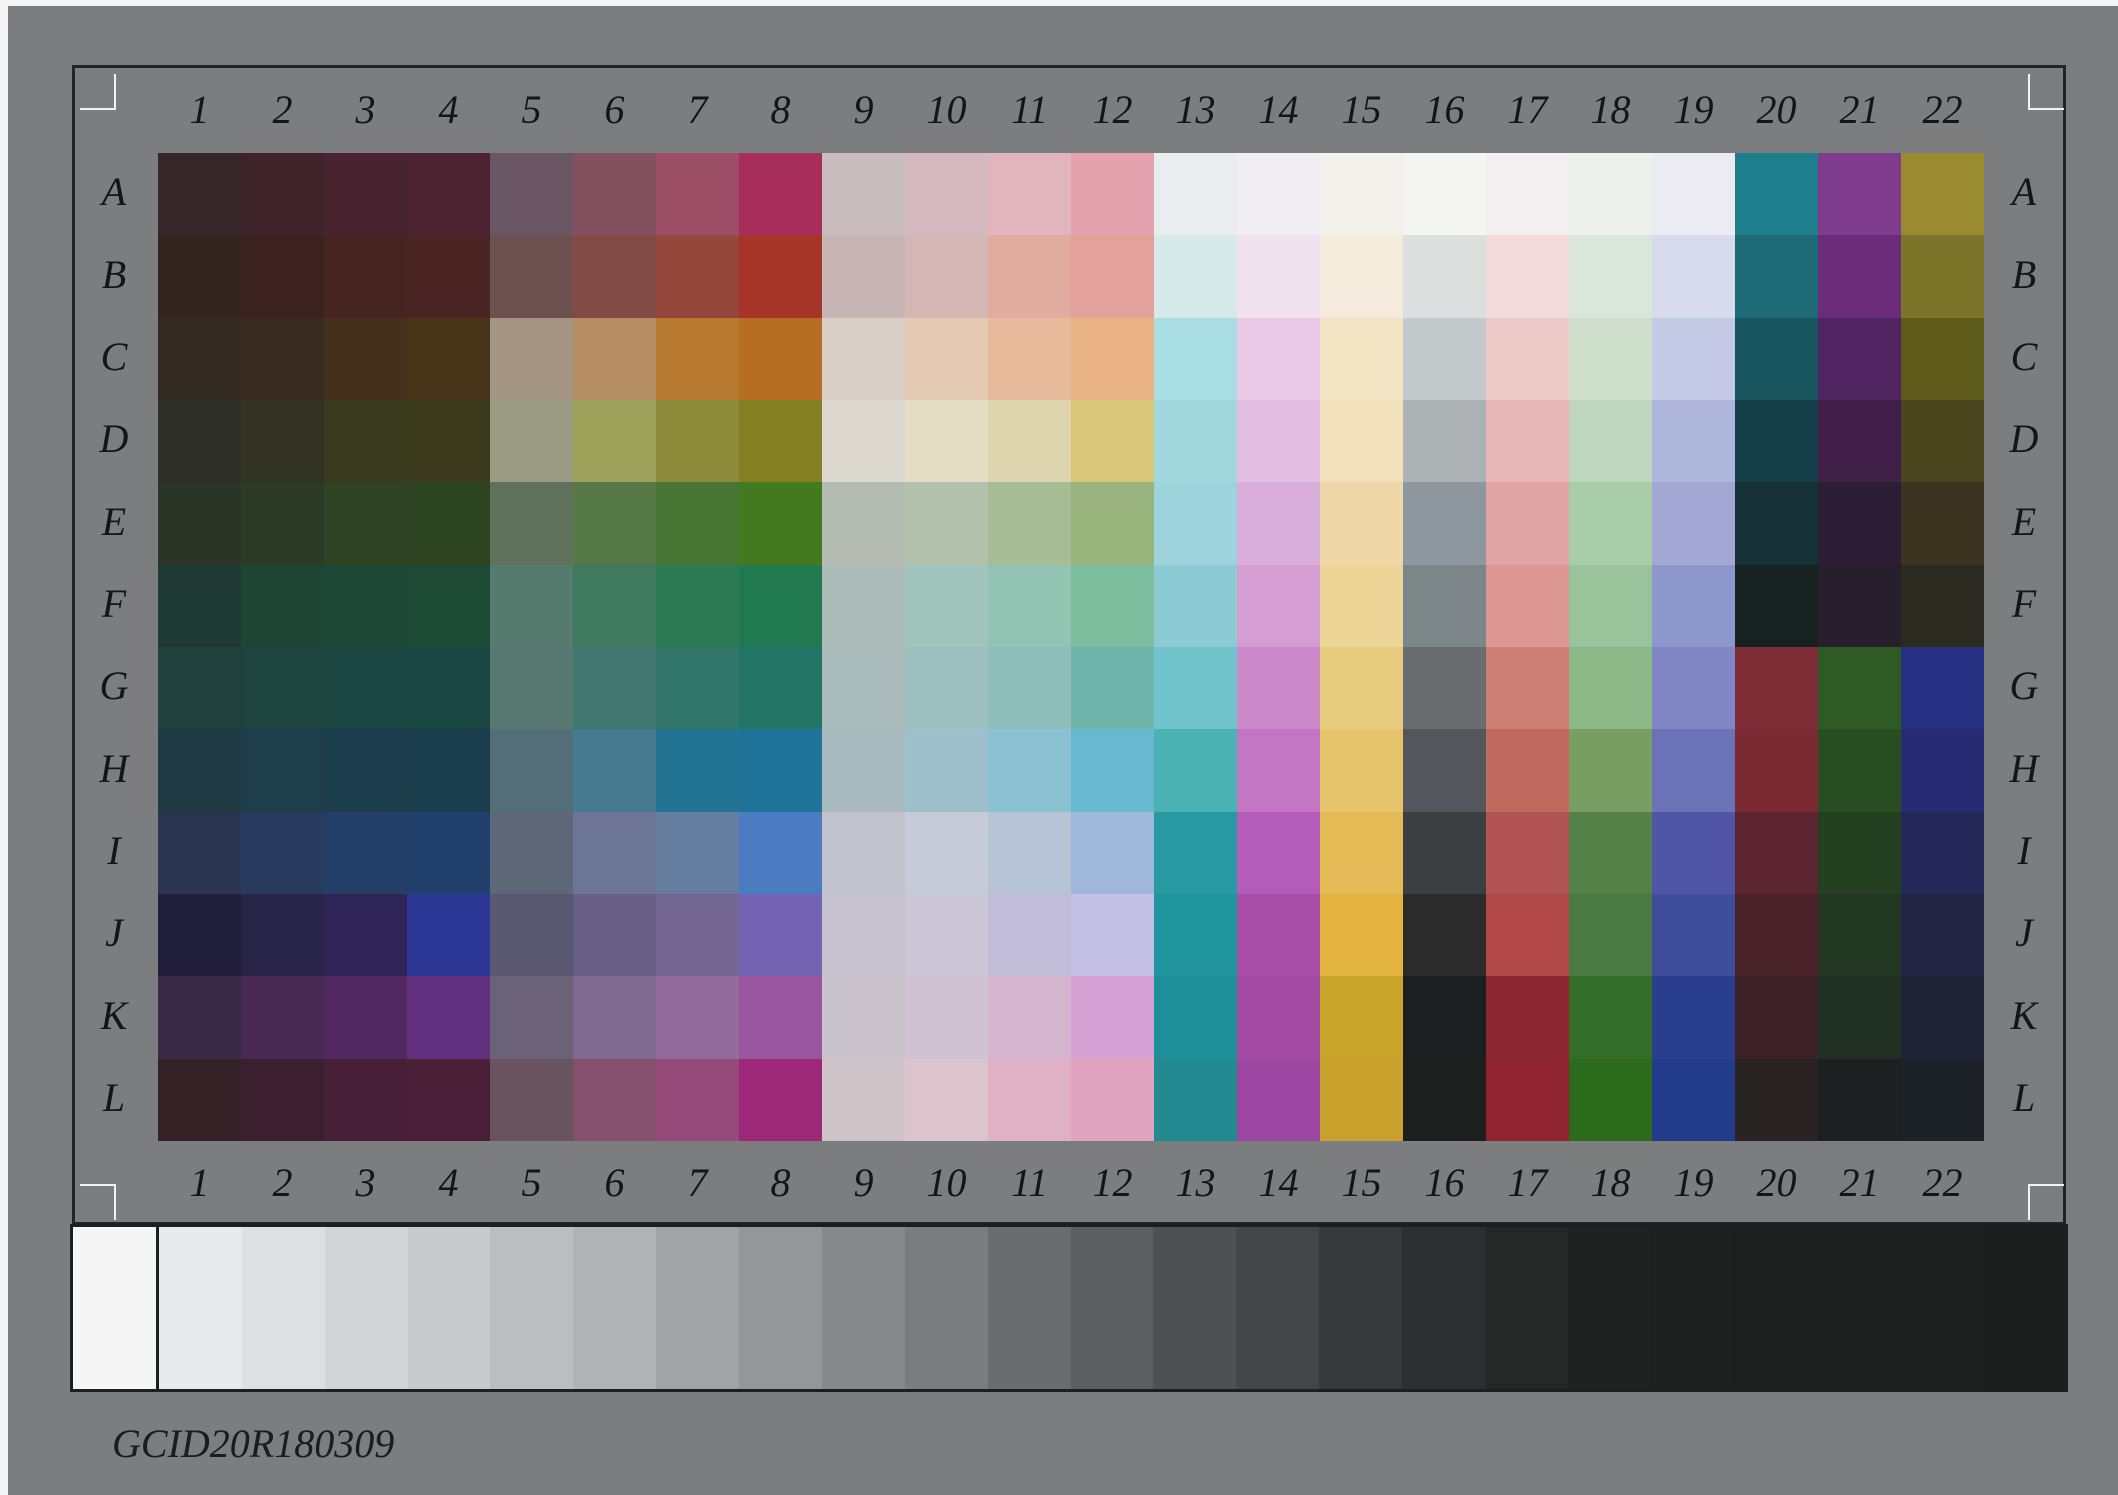 The width and height of the screenshot is (2118, 1495). What do you see at coordinates (1776, 770) in the screenshot?
I see `patch-H20` at bounding box center [1776, 770].